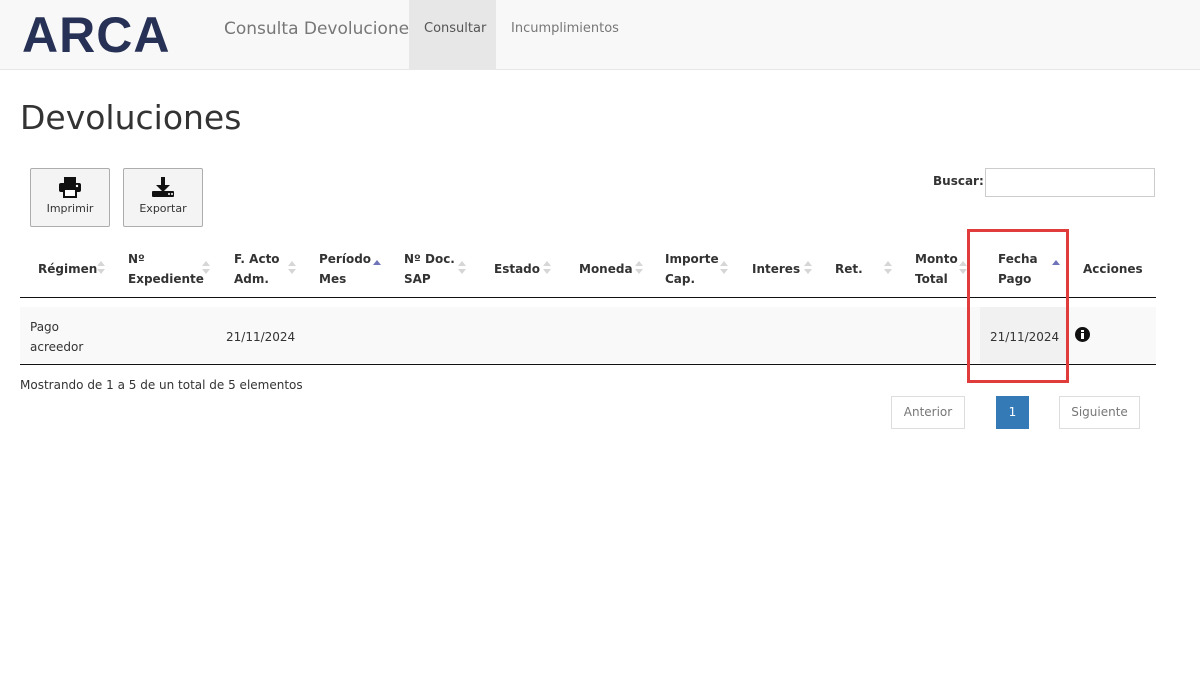  I want to click on cell-regimen-line1: Pago, so click(45, 327).